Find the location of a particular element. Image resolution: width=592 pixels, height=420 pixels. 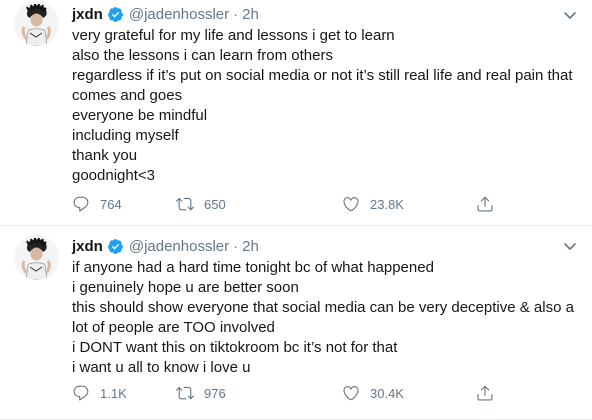

retweet-button: 650 is located at coordinates (201, 204).